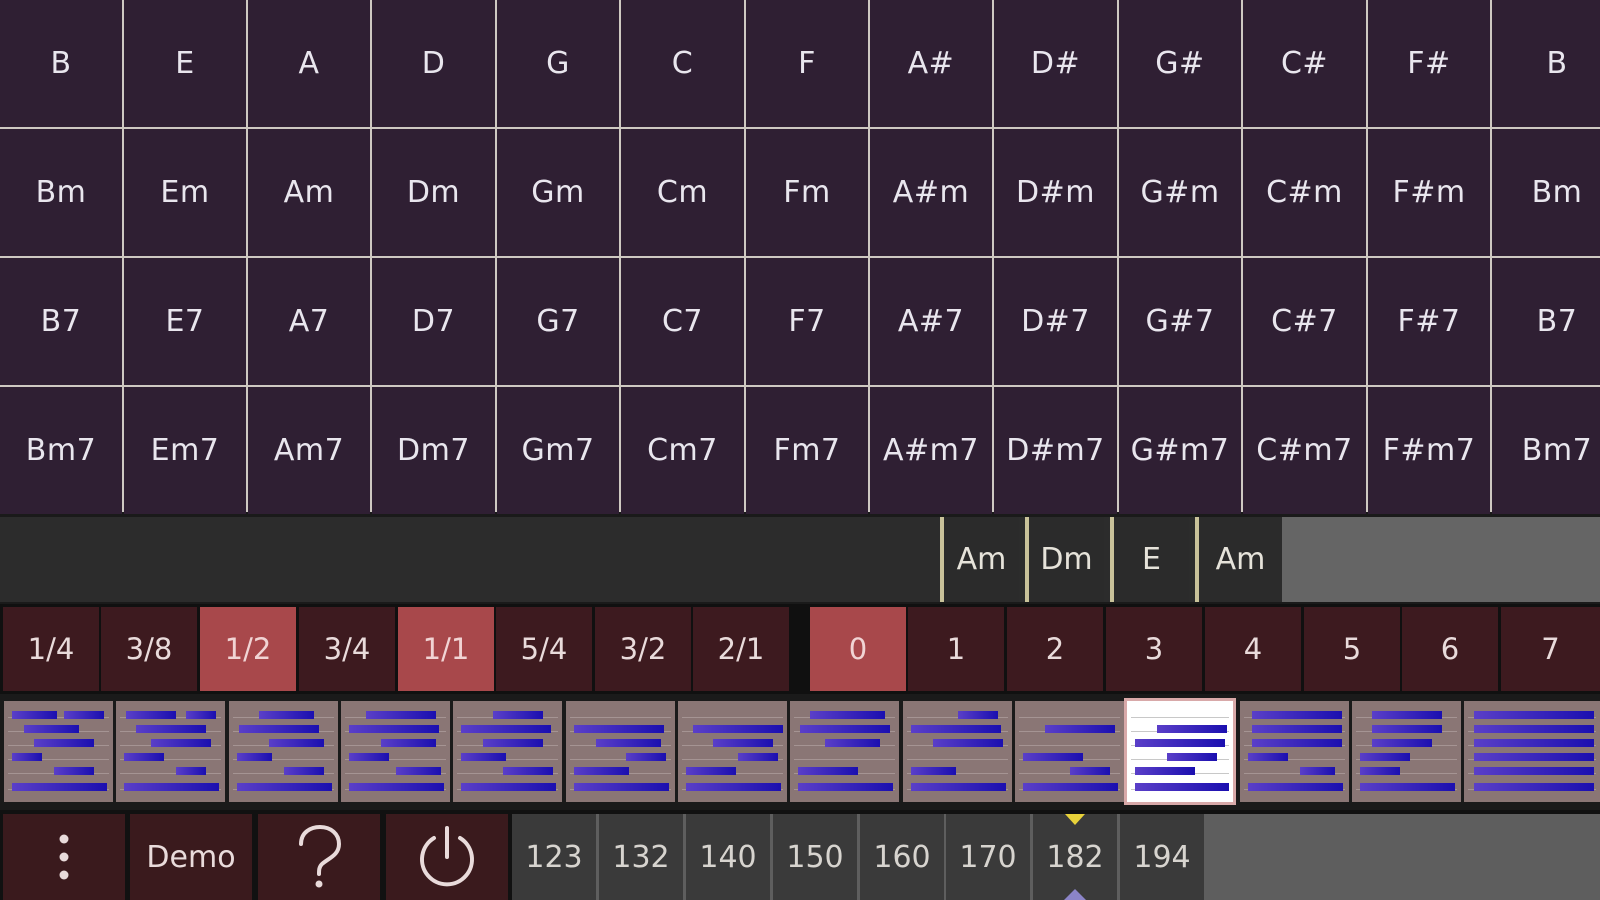 This screenshot has height=900, width=1600. What do you see at coordinates (1429, 321) in the screenshot?
I see `chord-button: F#7` at bounding box center [1429, 321].